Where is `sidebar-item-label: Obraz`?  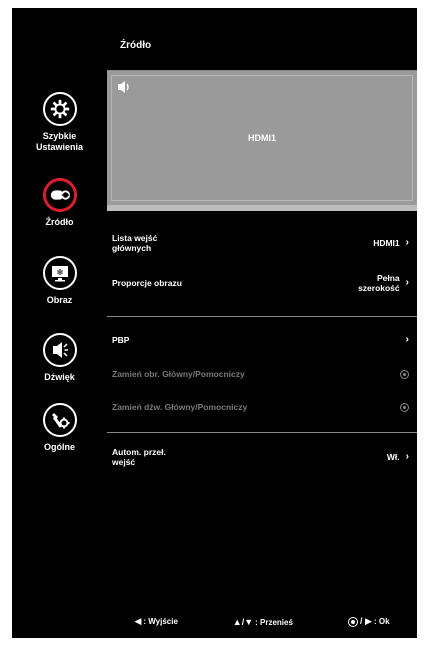
sidebar-item-label: Obraz is located at coordinates (59, 300).